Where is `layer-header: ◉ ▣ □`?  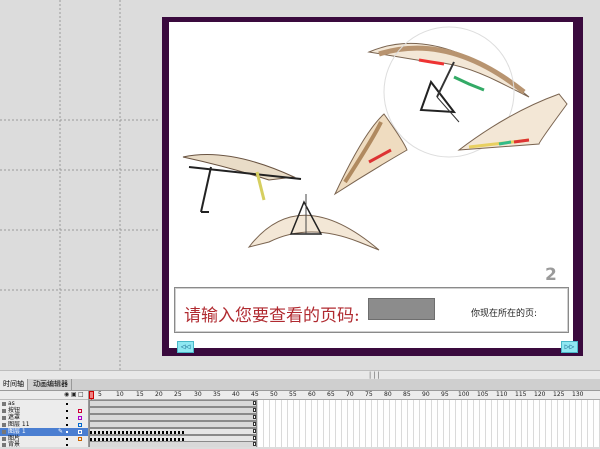 layer-header: ◉ ▣ □ is located at coordinates (44, 395).